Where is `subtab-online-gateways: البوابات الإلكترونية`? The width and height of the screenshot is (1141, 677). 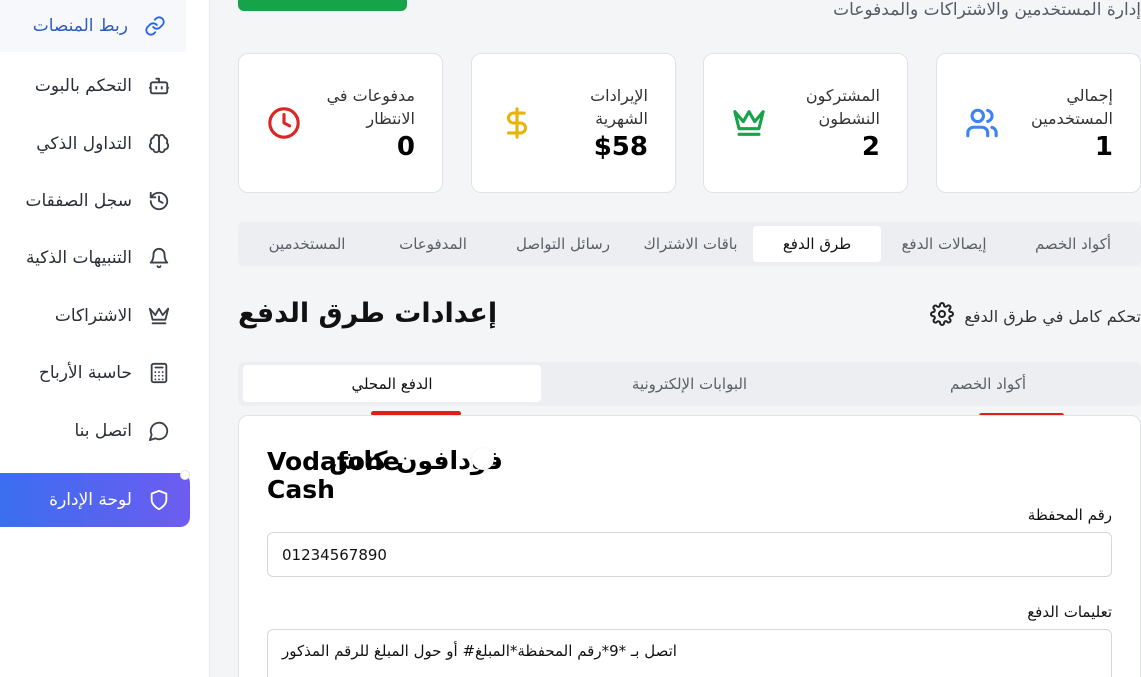 subtab-online-gateways: البوابات الإلكترونية is located at coordinates (689, 383).